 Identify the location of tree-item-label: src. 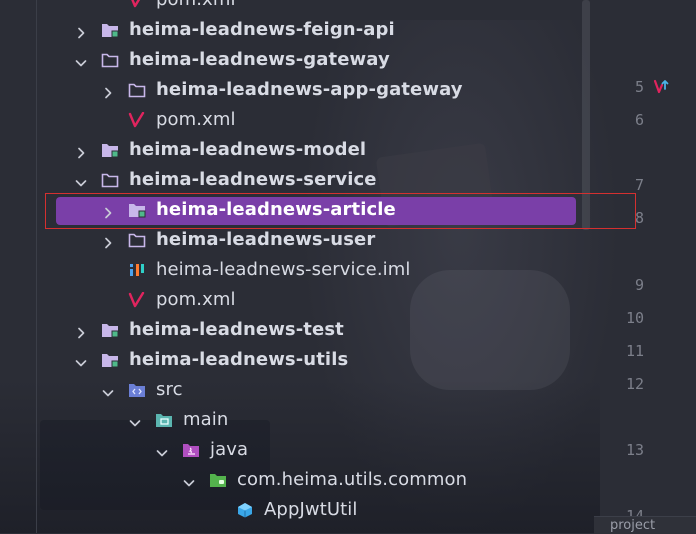
(169, 389).